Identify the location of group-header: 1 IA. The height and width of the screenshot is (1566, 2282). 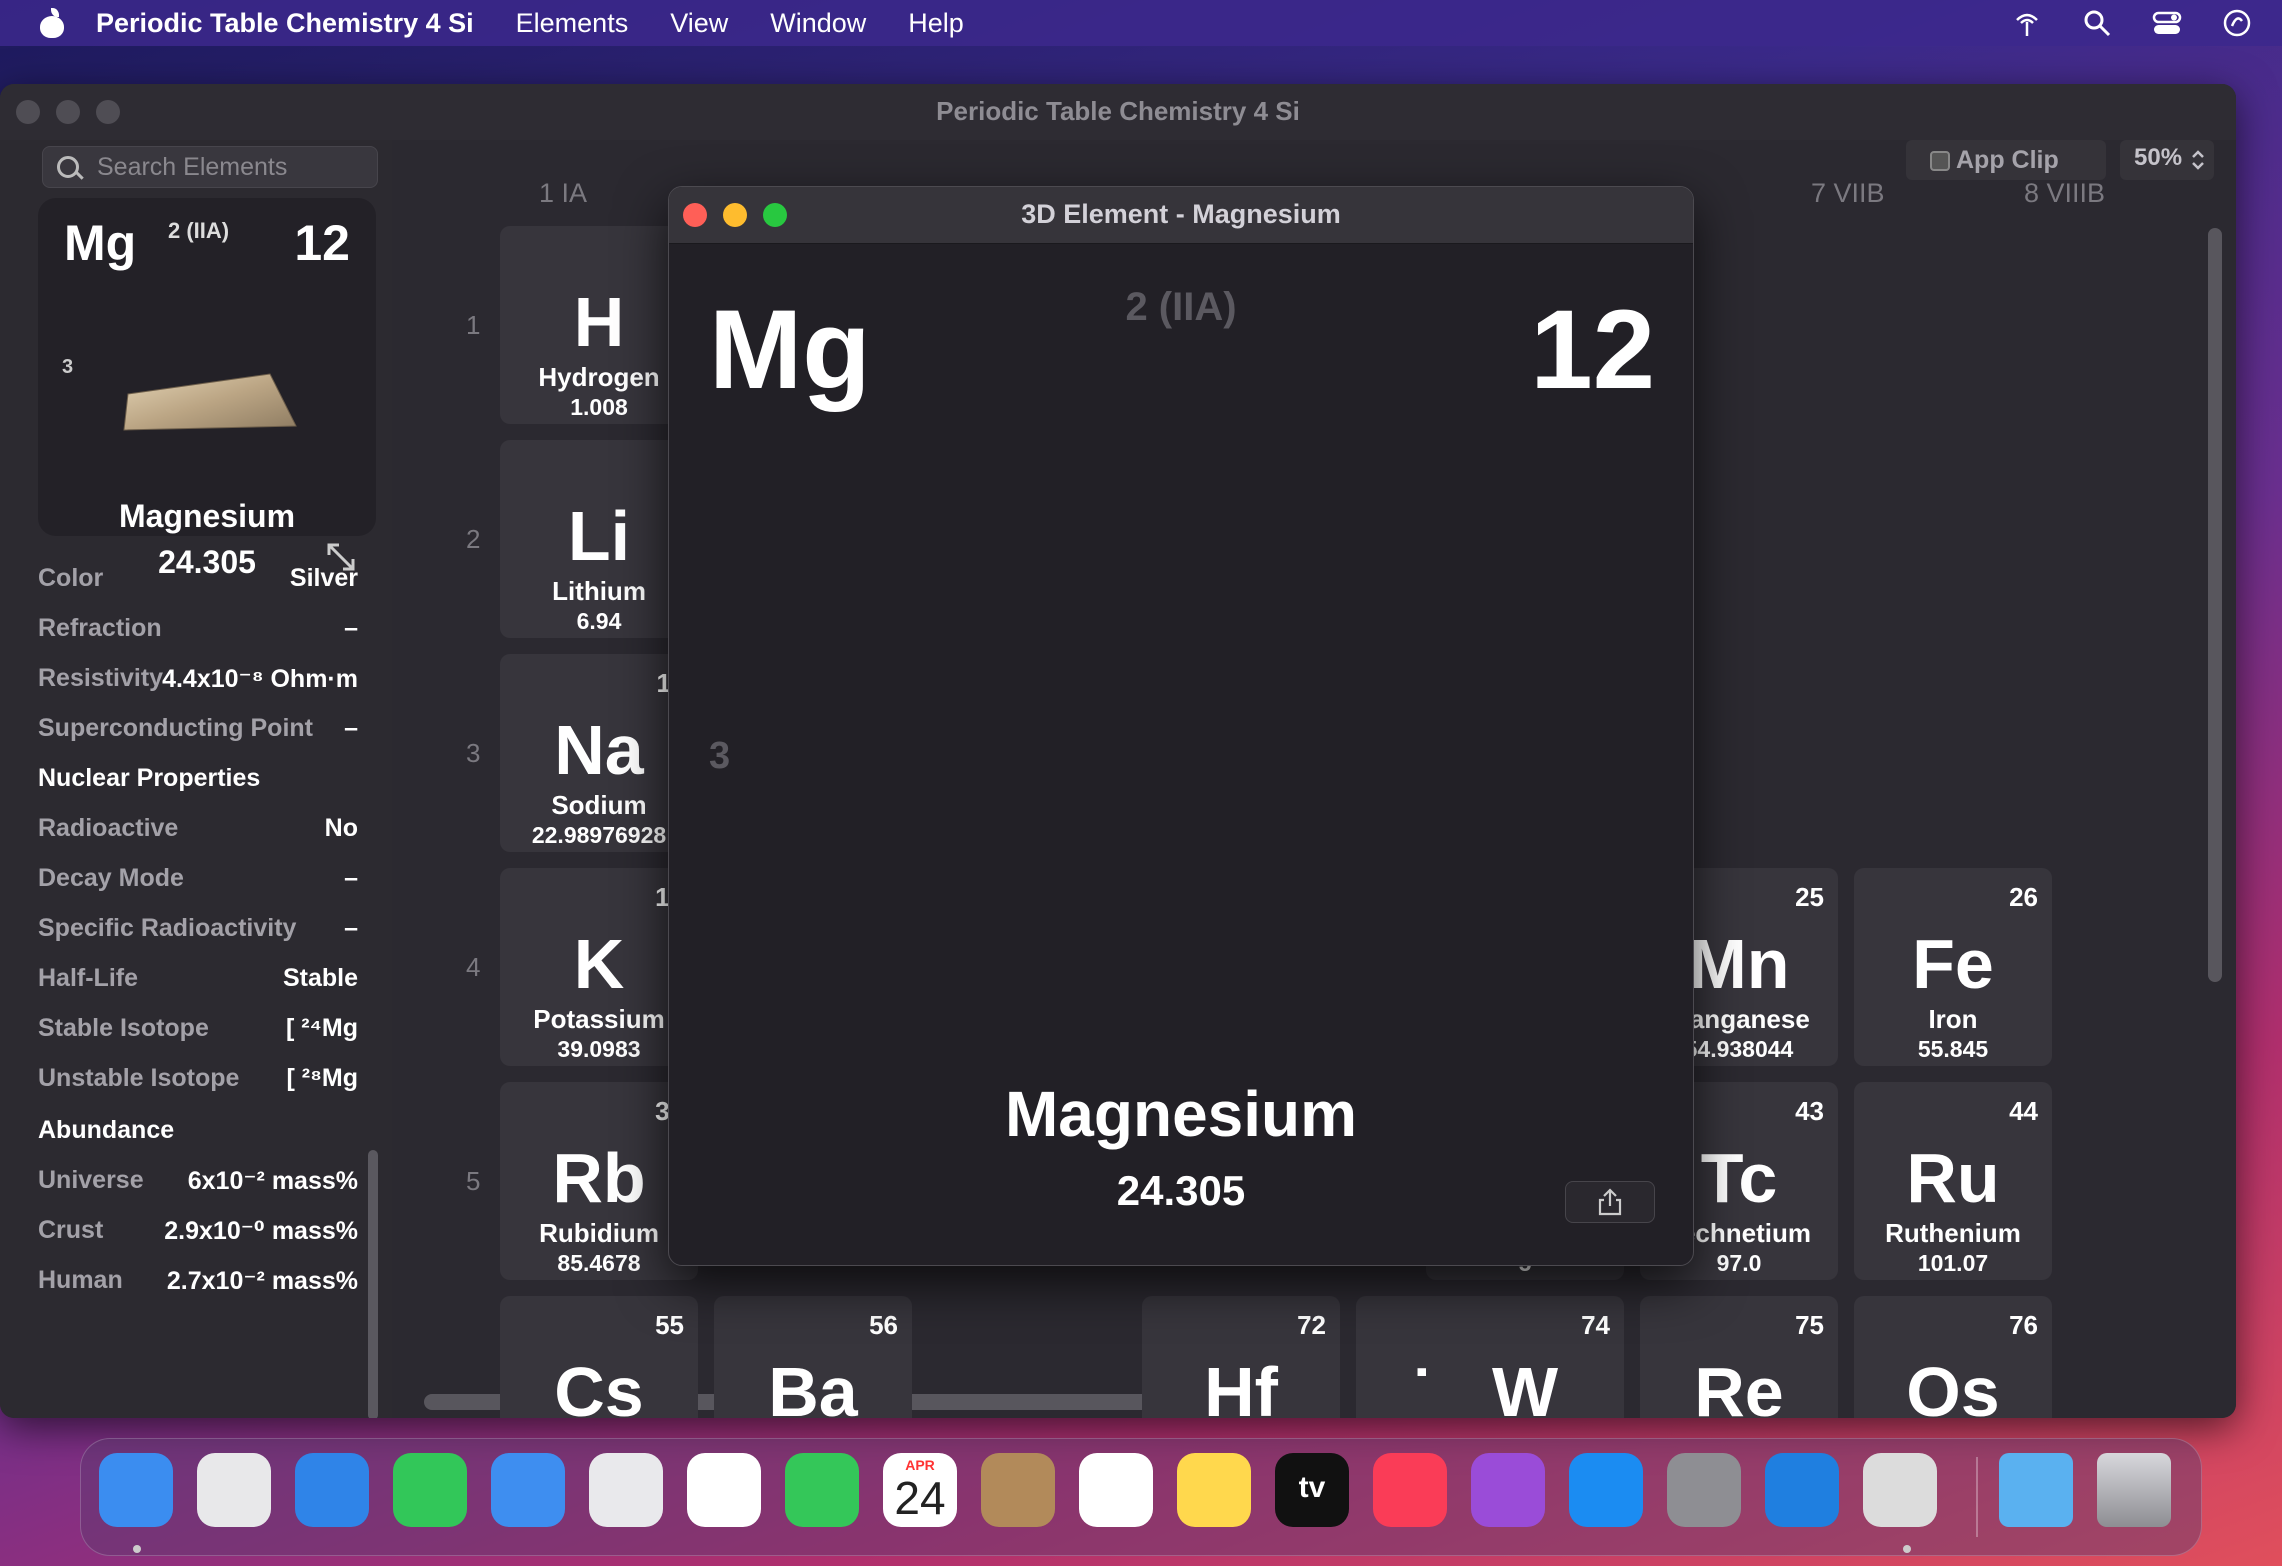
(563, 193).